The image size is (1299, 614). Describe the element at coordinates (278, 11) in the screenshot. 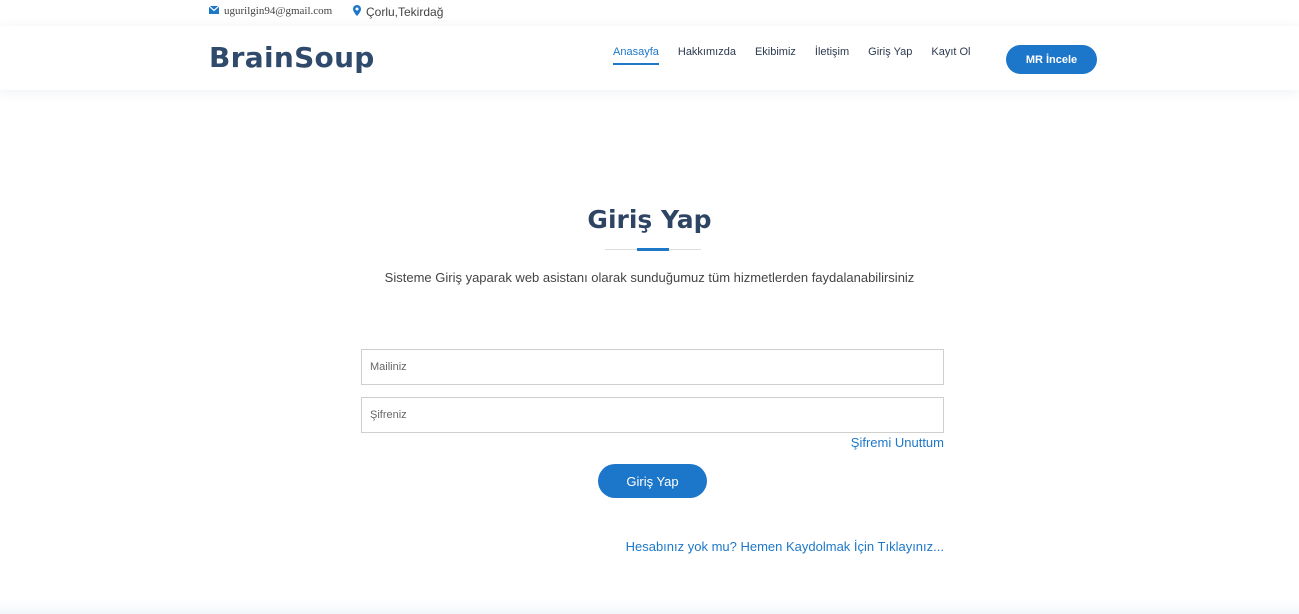

I see `contact-email-text: ugurilgin94@gmail.com` at that location.